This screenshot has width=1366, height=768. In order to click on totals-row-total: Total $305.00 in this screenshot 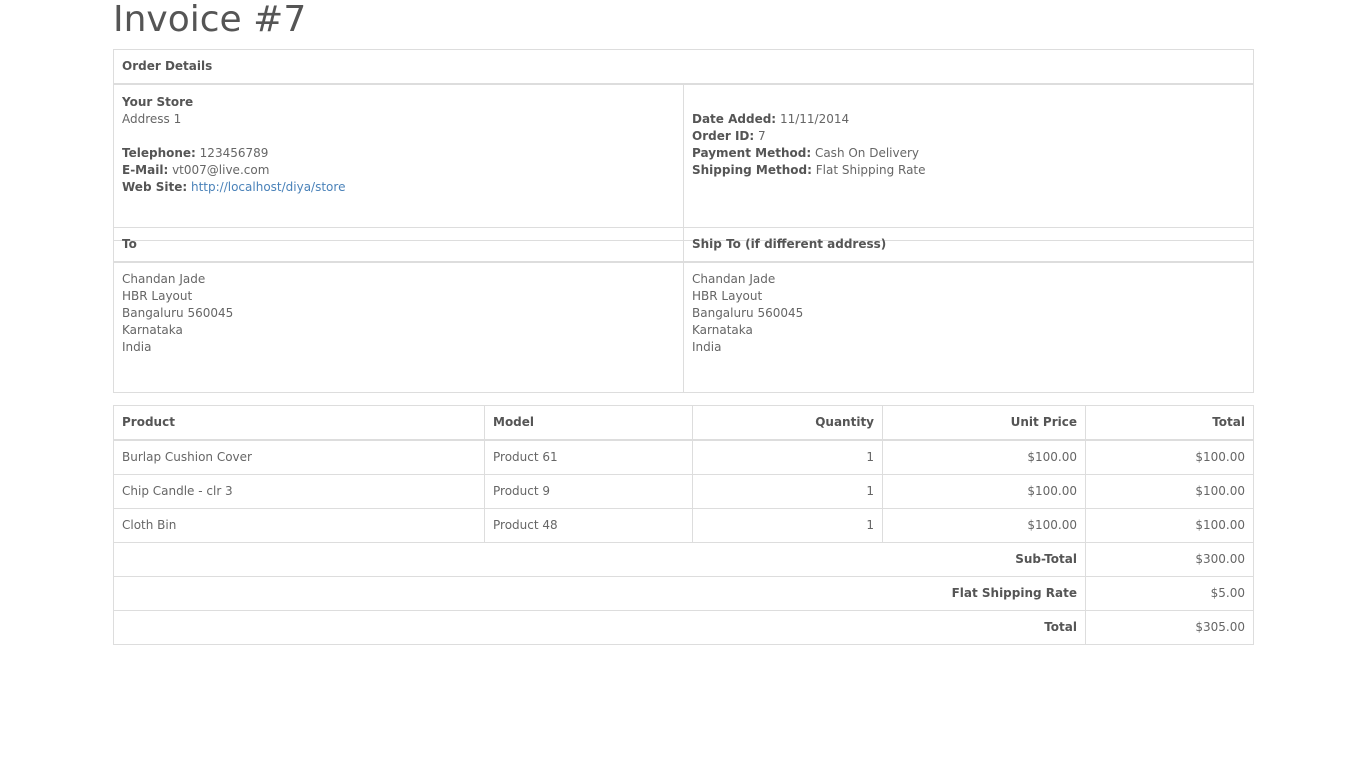, I will do `click(683, 627)`.